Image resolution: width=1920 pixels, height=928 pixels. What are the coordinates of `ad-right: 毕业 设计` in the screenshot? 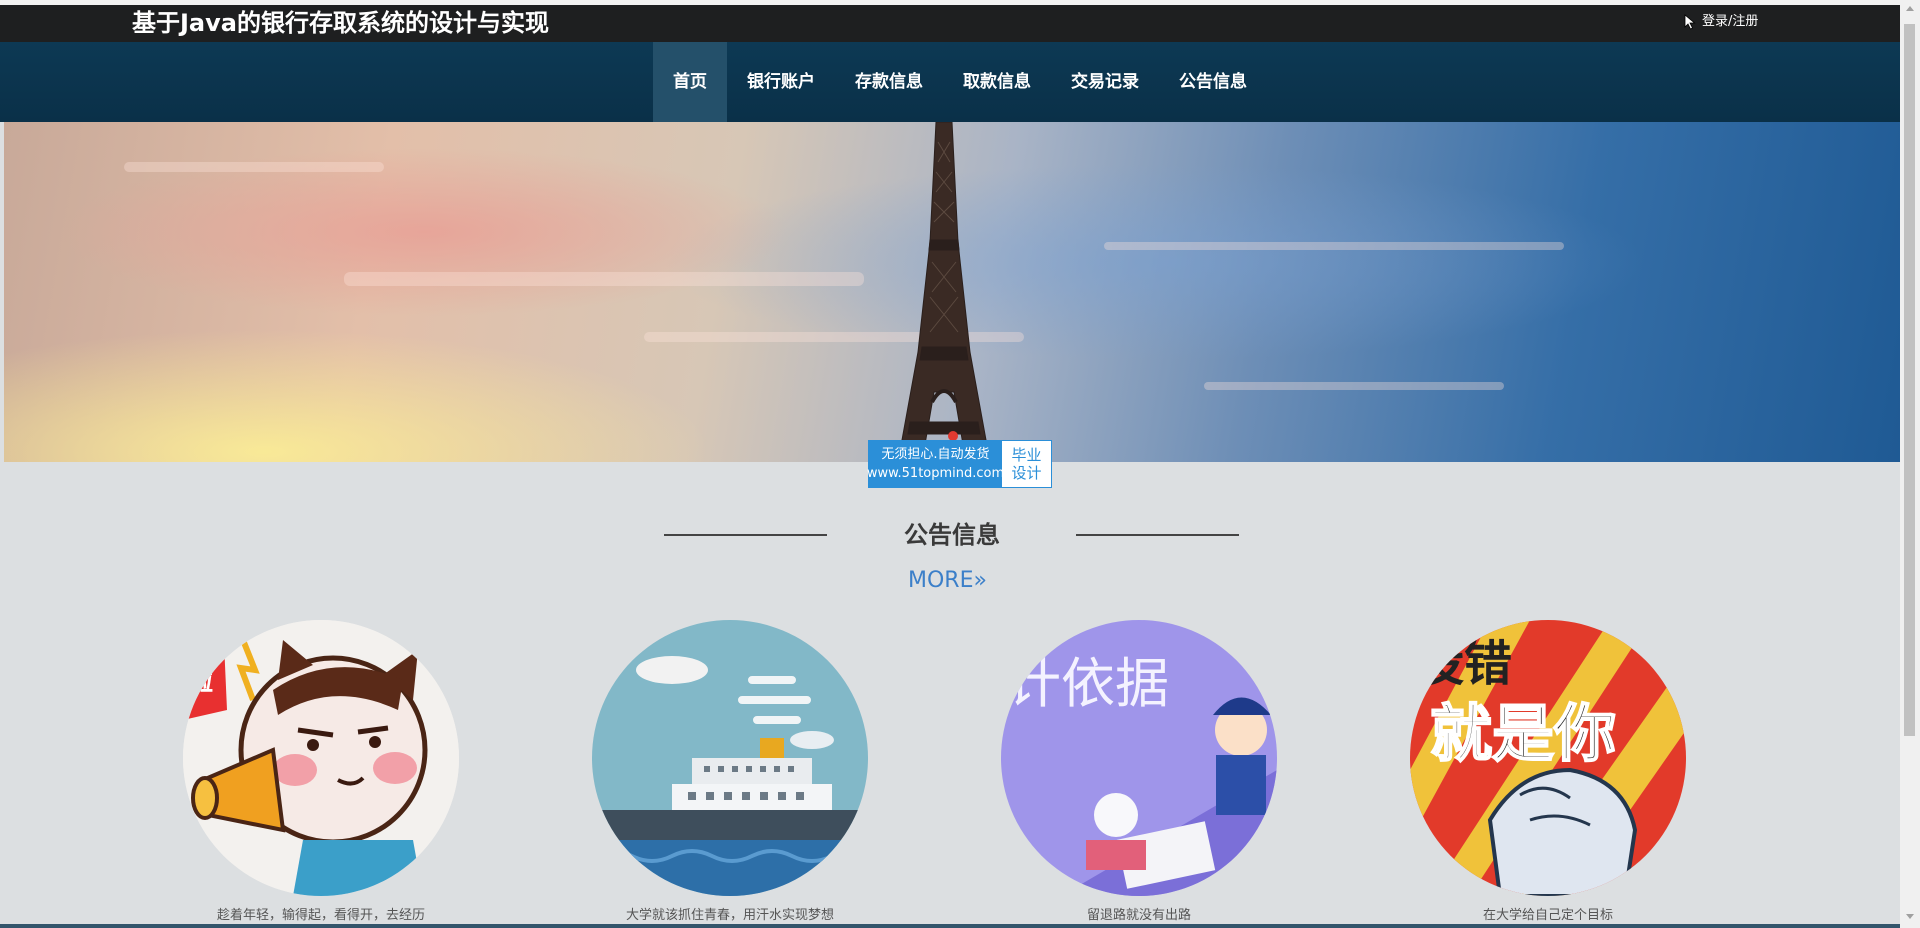 It's located at (1026, 464).